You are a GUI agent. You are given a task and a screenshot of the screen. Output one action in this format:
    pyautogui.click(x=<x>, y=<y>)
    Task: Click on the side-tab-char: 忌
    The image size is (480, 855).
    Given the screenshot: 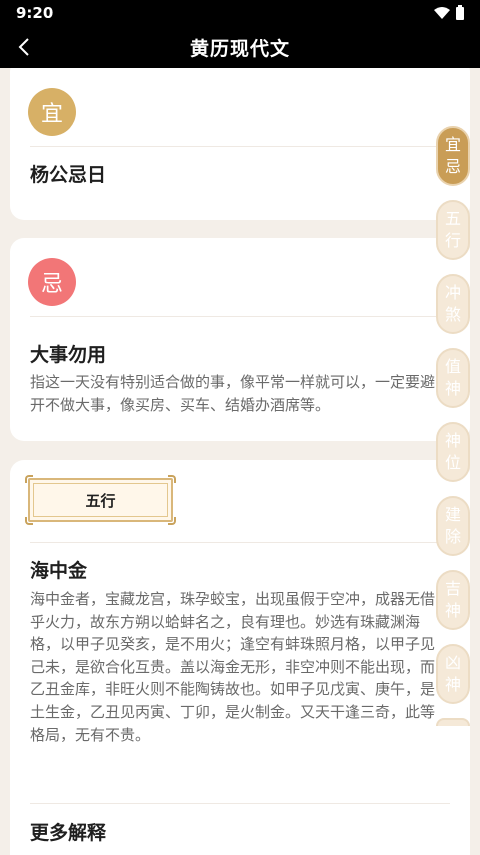 What is the action you would take?
    pyautogui.click(x=452, y=166)
    